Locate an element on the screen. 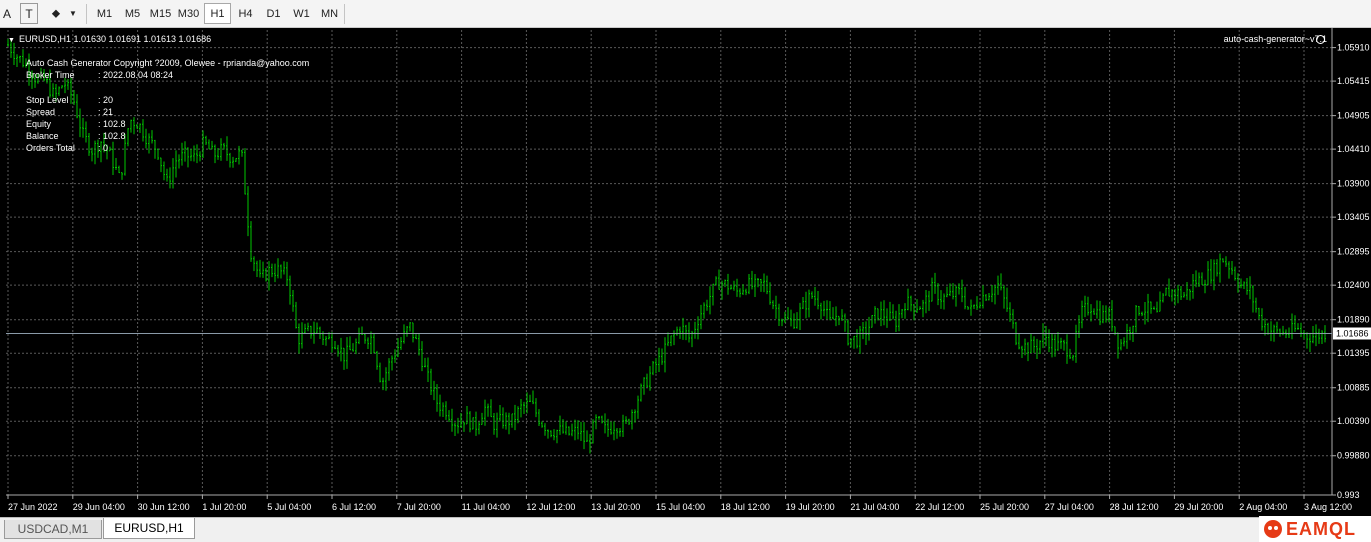 This screenshot has width=1371, height=542. timeframe-m15-button: M15 is located at coordinates (160, 13).